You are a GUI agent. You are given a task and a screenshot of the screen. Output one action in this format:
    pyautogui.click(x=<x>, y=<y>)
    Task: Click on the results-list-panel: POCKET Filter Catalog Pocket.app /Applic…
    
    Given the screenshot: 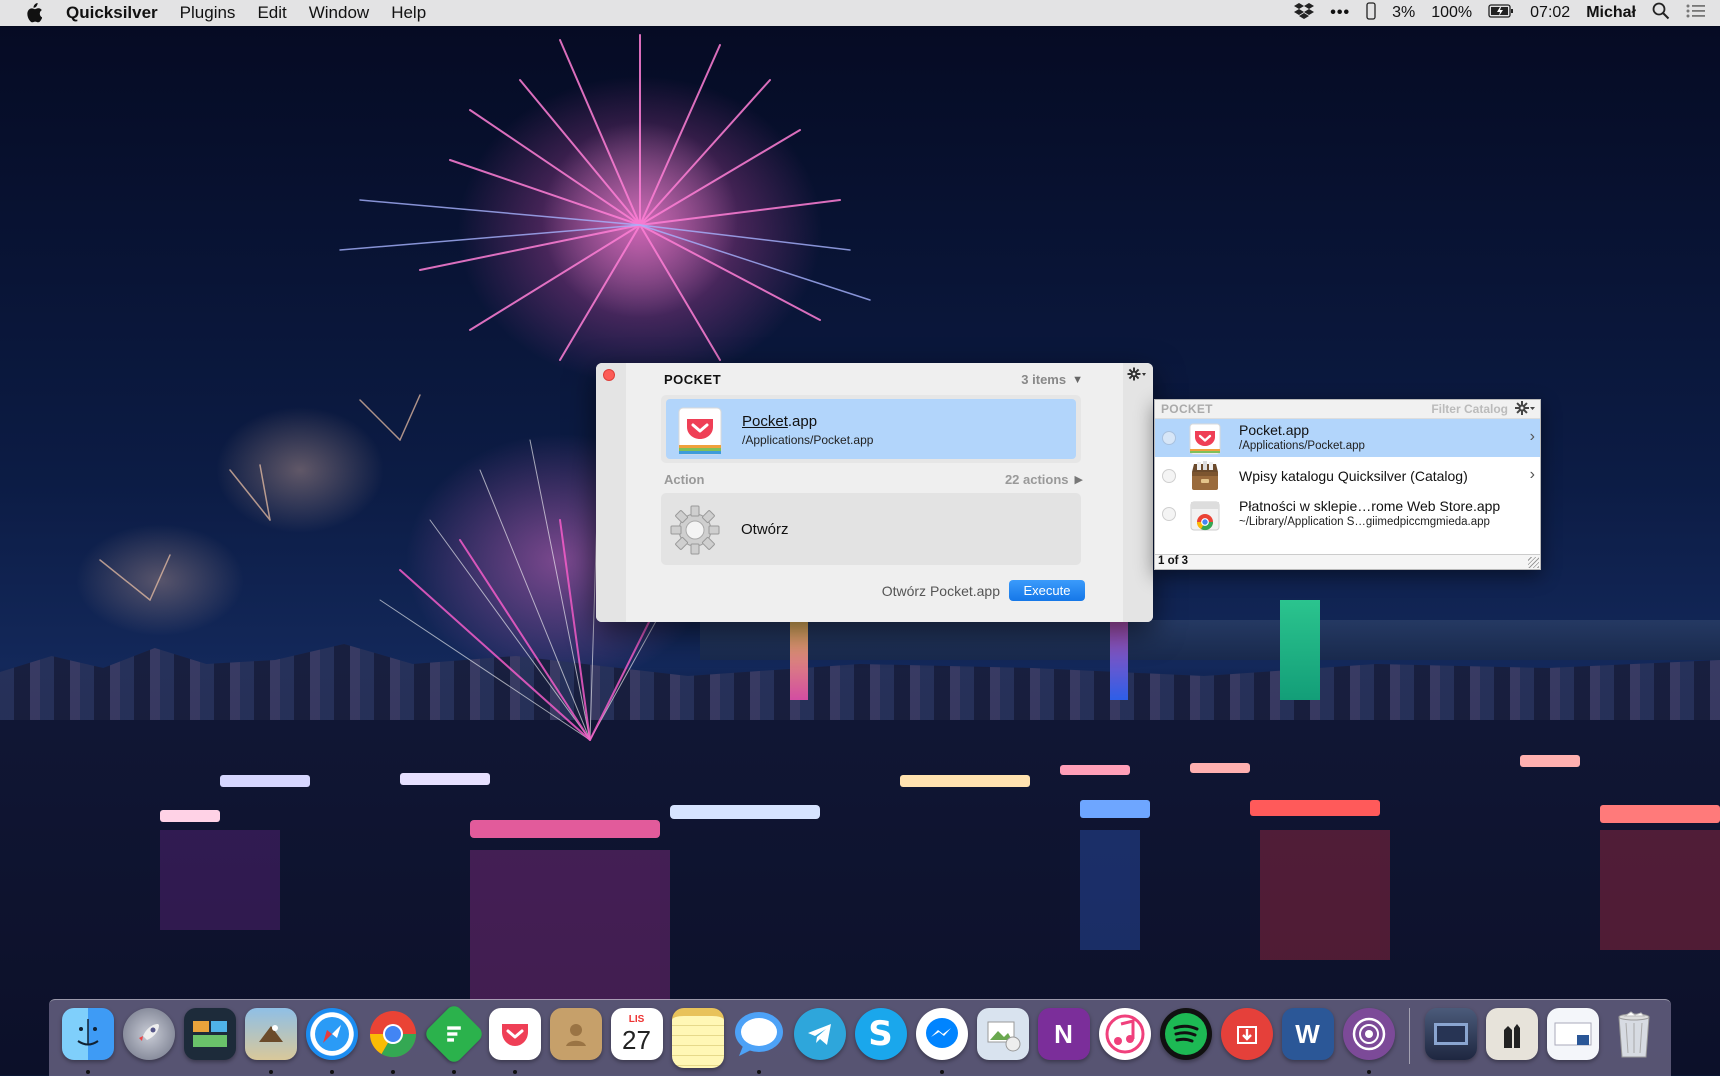 What is the action you would take?
    pyautogui.click(x=1347, y=484)
    